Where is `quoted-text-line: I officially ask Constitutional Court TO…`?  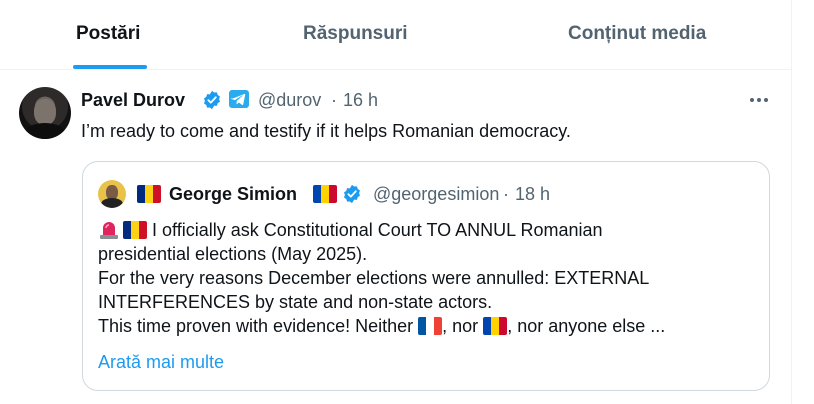 quoted-text-line: I officially ask Constitutional Court TO… is located at coordinates (428, 230).